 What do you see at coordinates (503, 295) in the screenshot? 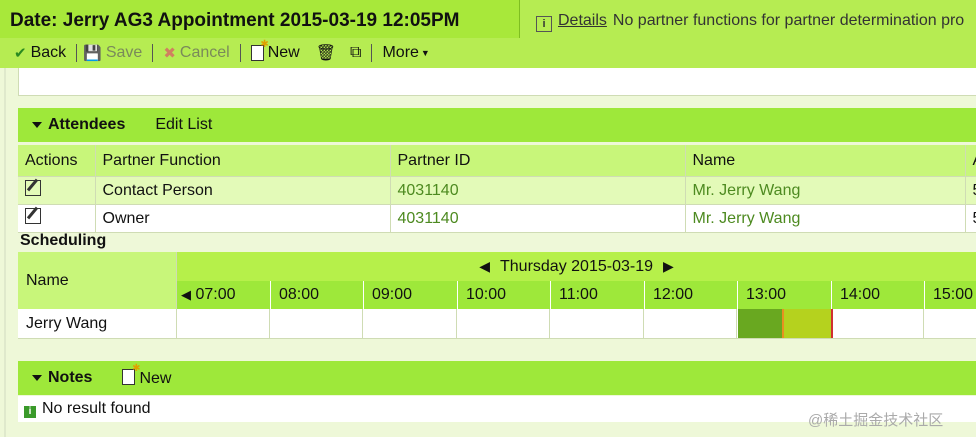
I see `hour-cell: 10:00` at bounding box center [503, 295].